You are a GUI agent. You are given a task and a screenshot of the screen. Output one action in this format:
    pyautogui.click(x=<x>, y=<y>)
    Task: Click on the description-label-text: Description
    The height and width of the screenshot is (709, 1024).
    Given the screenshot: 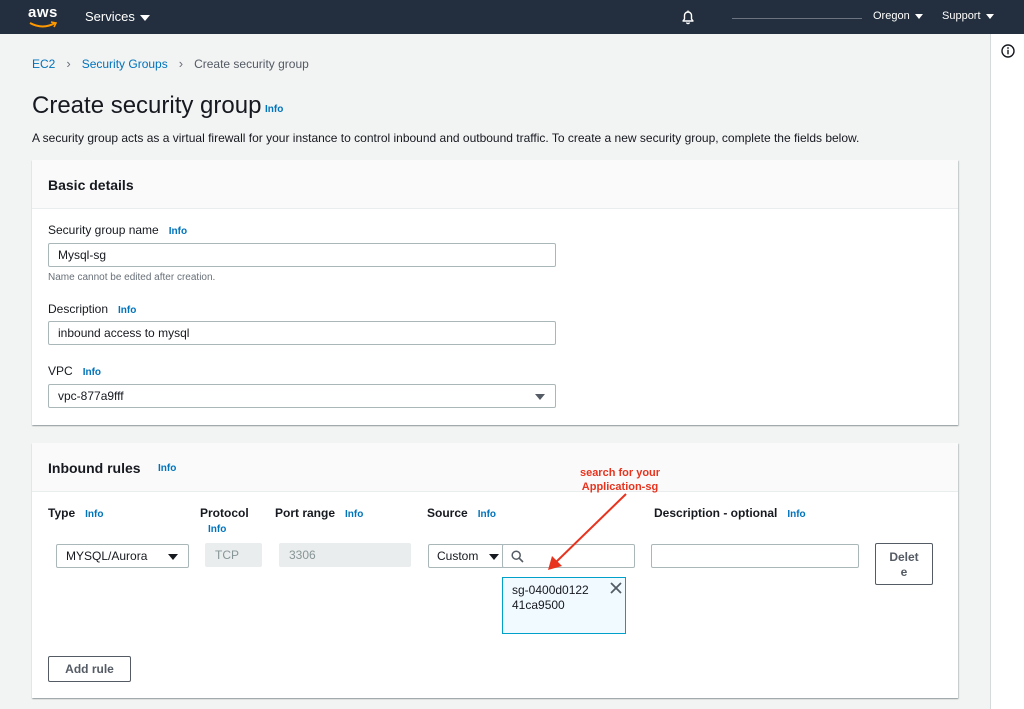 What is the action you would take?
    pyautogui.click(x=78, y=309)
    